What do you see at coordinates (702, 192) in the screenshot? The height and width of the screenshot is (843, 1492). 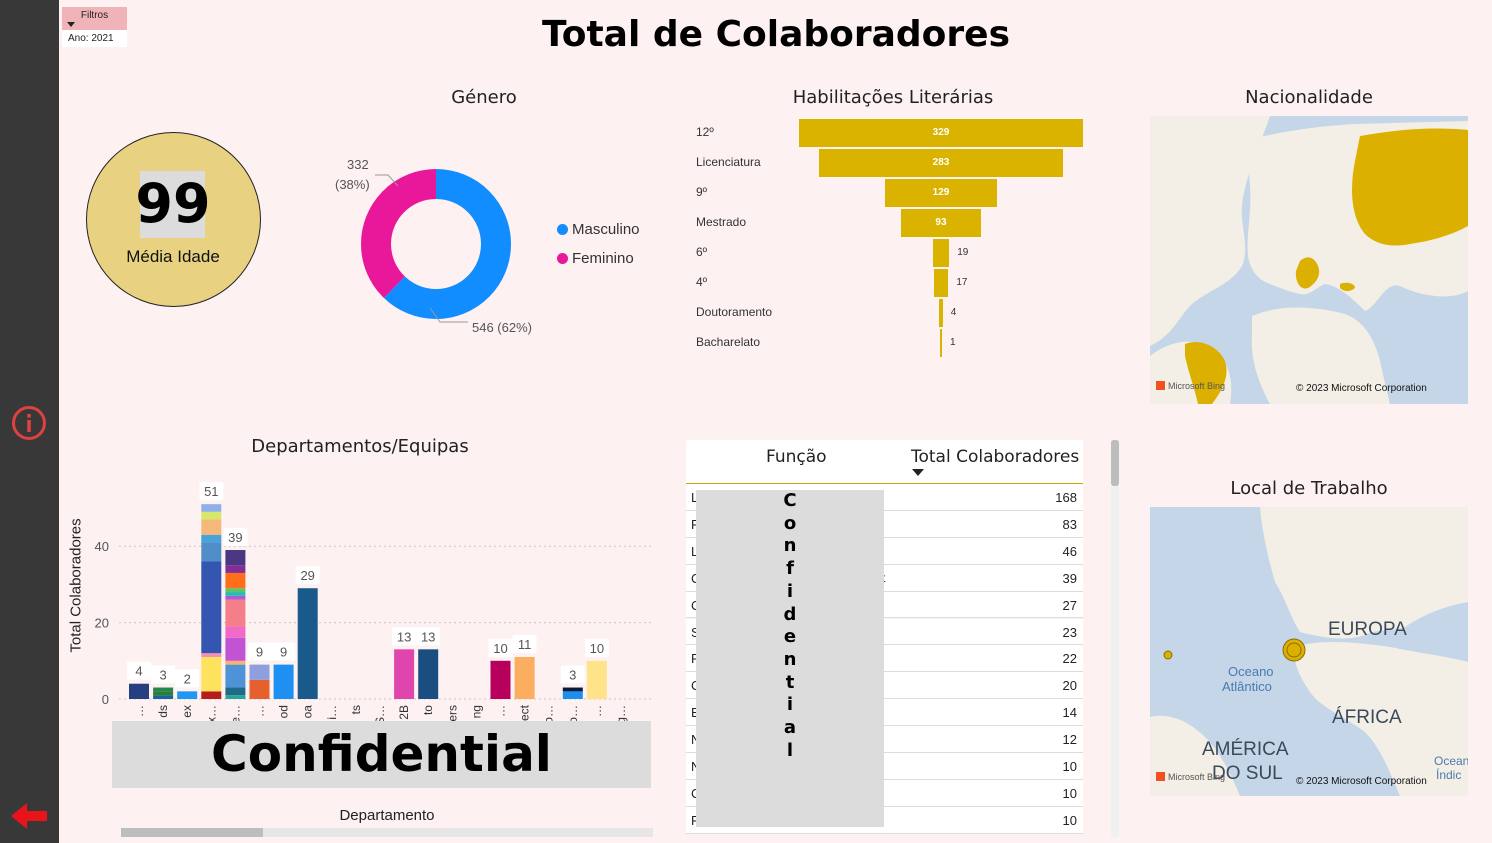 I see `funnel-category-label: 9º` at bounding box center [702, 192].